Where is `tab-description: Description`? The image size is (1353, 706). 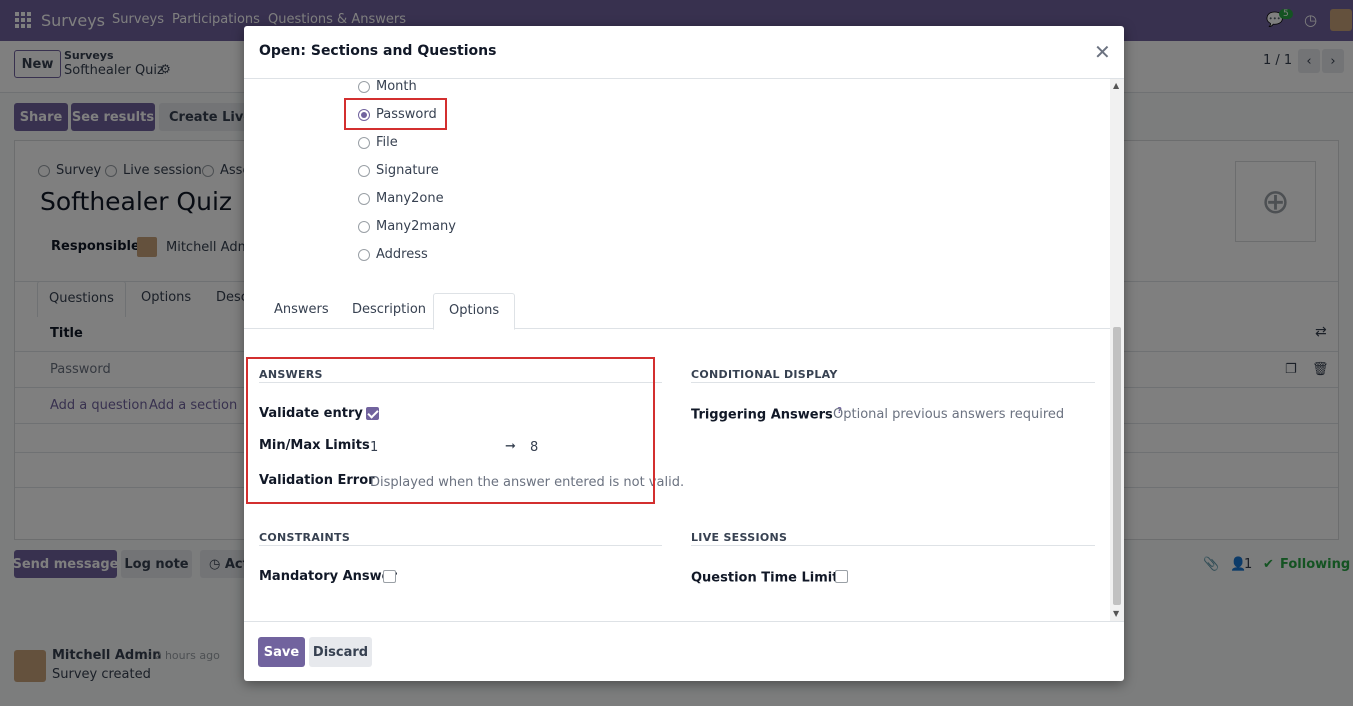 tab-description: Description is located at coordinates (389, 311).